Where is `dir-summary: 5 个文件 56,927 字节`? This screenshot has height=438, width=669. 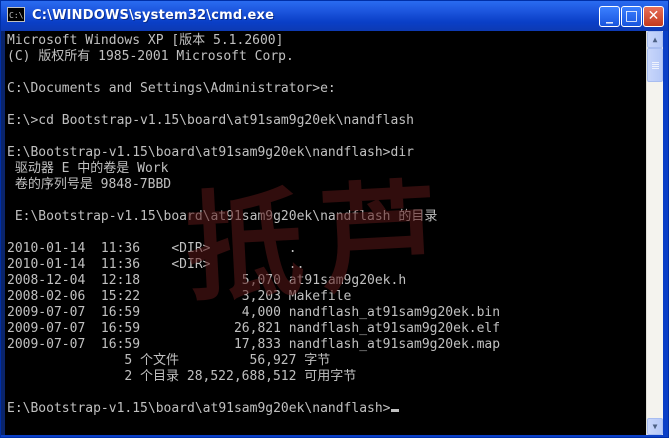
dir-summary: 5 个文件 56,927 字节 is located at coordinates (169, 360).